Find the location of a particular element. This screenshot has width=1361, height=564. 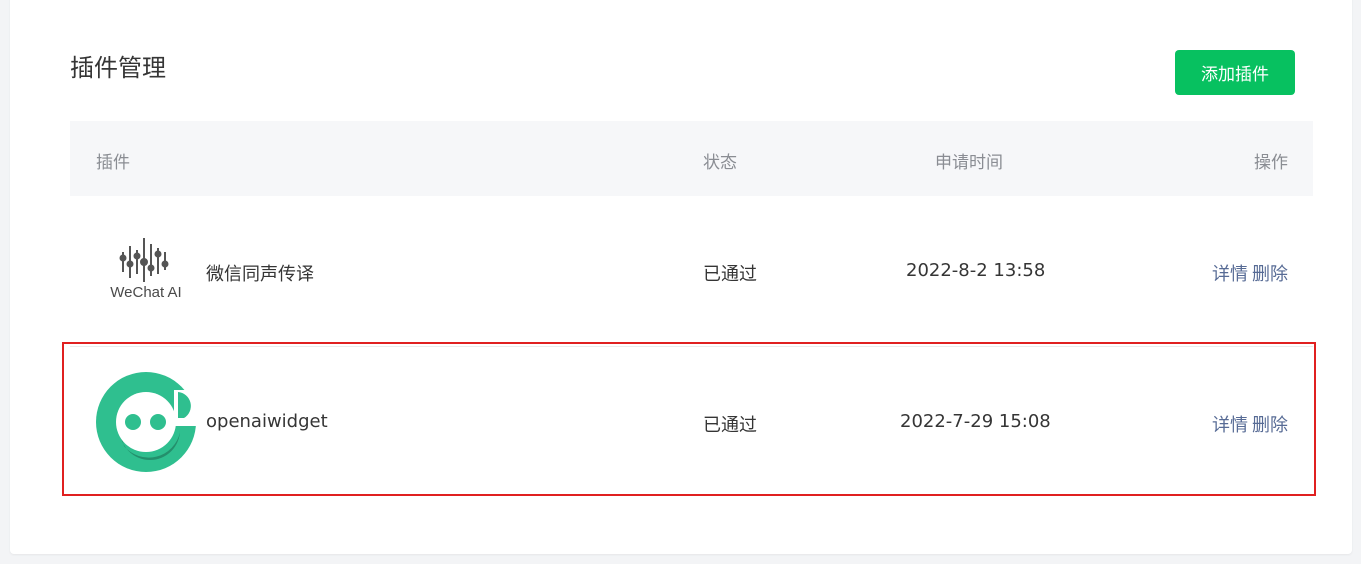

wechat-ai-logo-icon: WeChat AI is located at coordinates (146, 272).